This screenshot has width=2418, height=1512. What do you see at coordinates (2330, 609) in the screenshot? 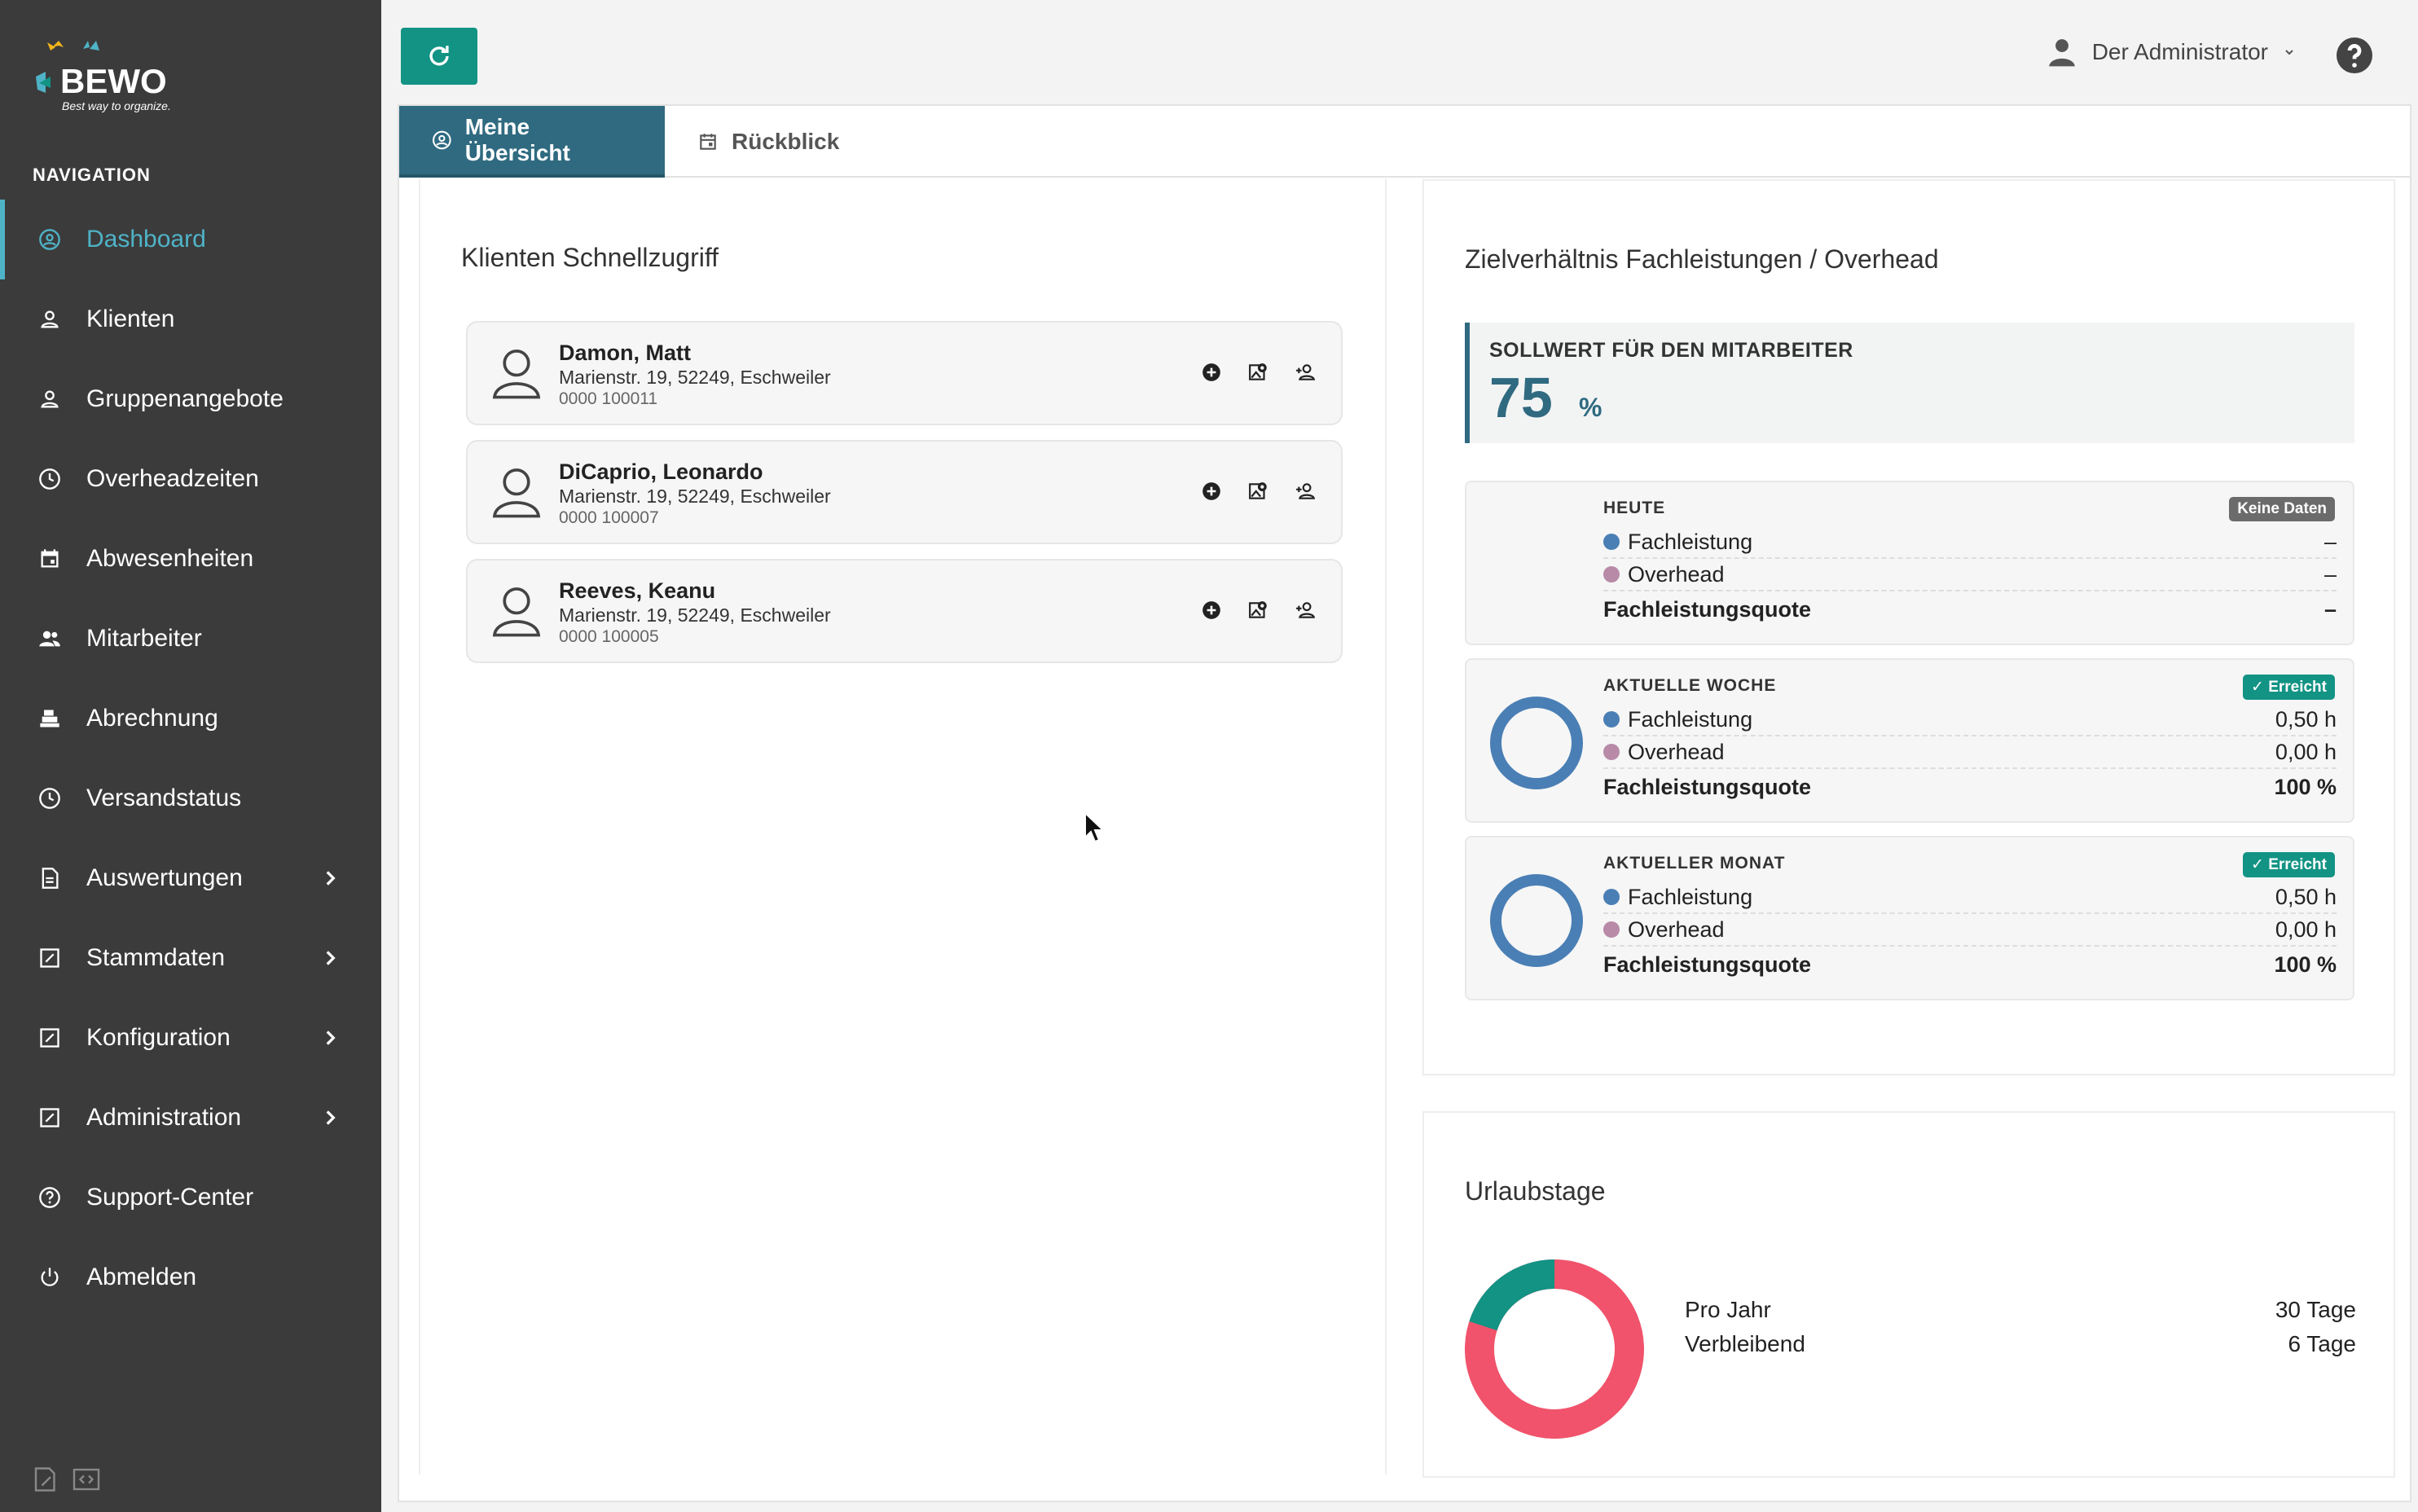
I see `quote-value: –` at bounding box center [2330, 609].